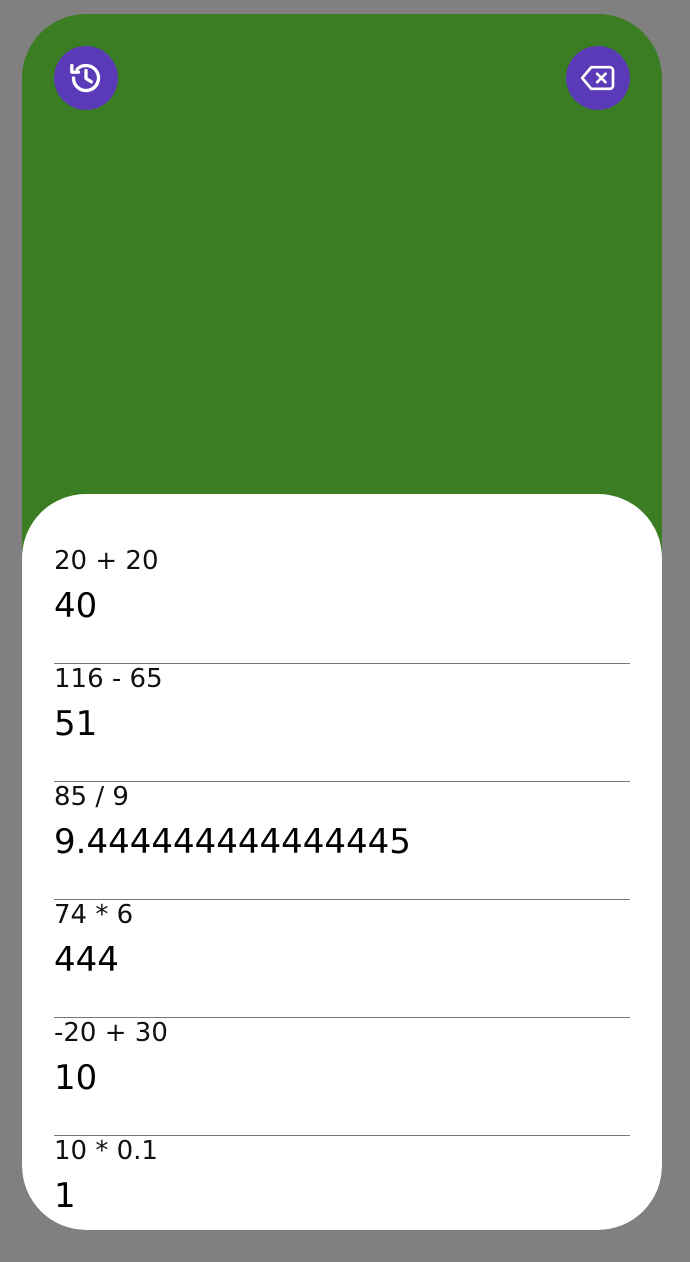 Image resolution: width=690 pixels, height=1262 pixels. Describe the element at coordinates (342, 605) in the screenshot. I see `history-entry: 20 + 20 40` at that location.